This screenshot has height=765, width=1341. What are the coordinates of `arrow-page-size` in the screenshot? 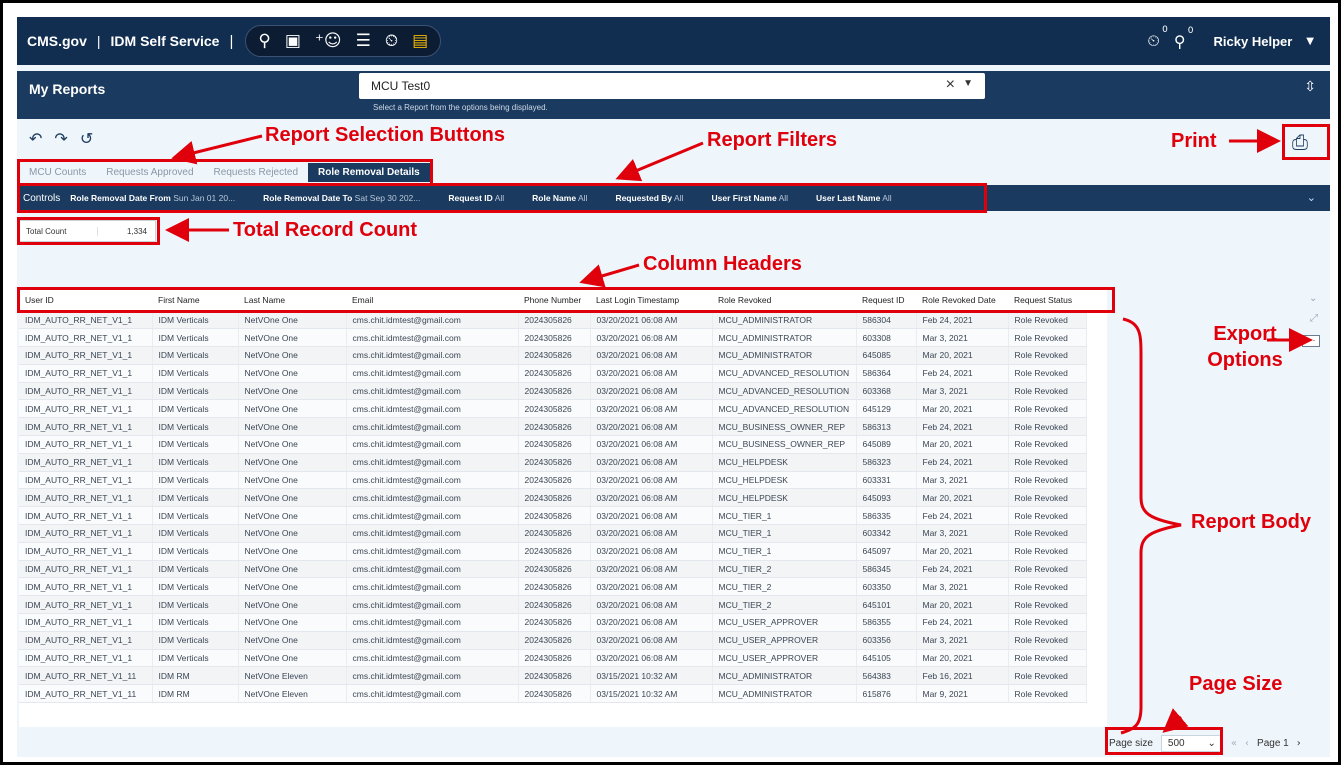 It's located at (1175, 720).